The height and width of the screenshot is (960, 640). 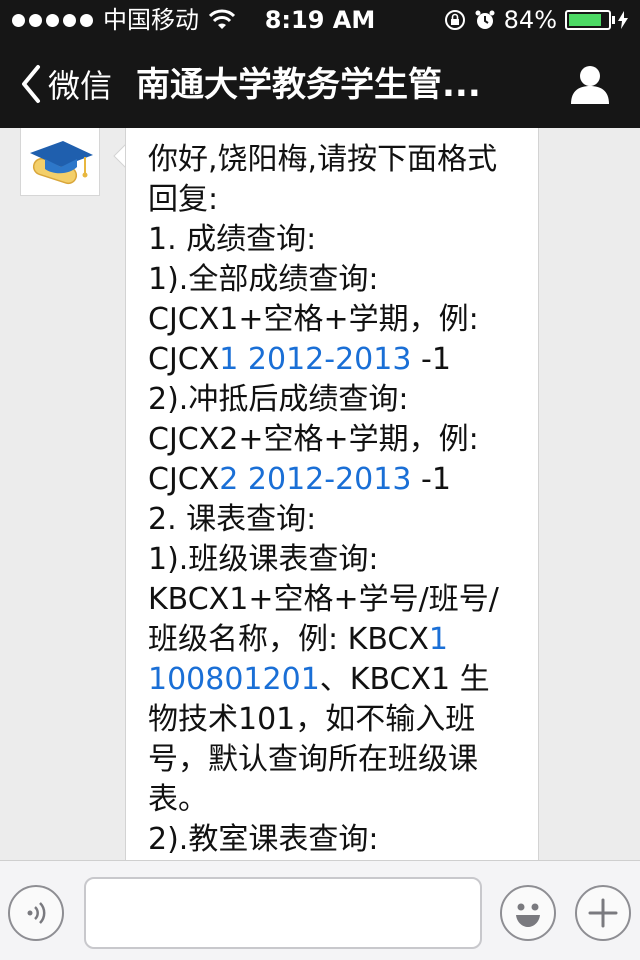 What do you see at coordinates (585, 20) in the screenshot?
I see `battery-fill` at bounding box center [585, 20].